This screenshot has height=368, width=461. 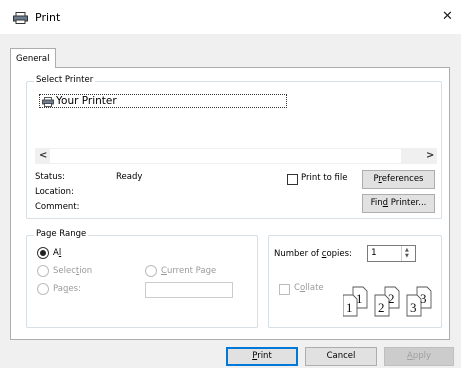 I want to click on scroll-left-icon: <, so click(x=43, y=155).